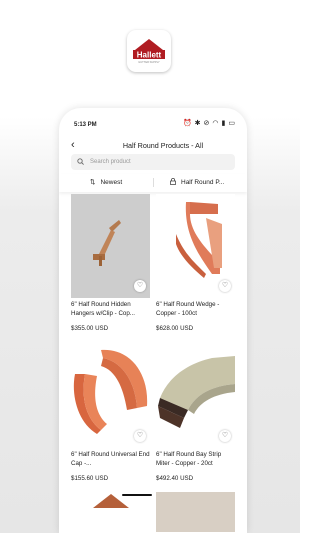  What do you see at coordinates (149, 55) in the screenshot?
I see `svg-text: Hallett` at bounding box center [149, 55].